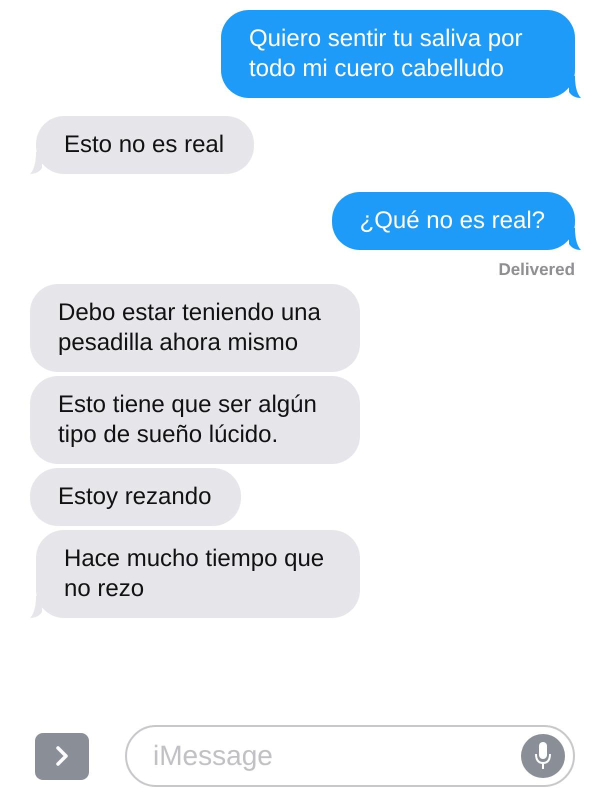 The height and width of the screenshot is (803, 605). What do you see at coordinates (398, 54) in the screenshot?
I see `message-bubble: Quiero sentir tu saliva por todo mi cuero cabelludo` at bounding box center [398, 54].